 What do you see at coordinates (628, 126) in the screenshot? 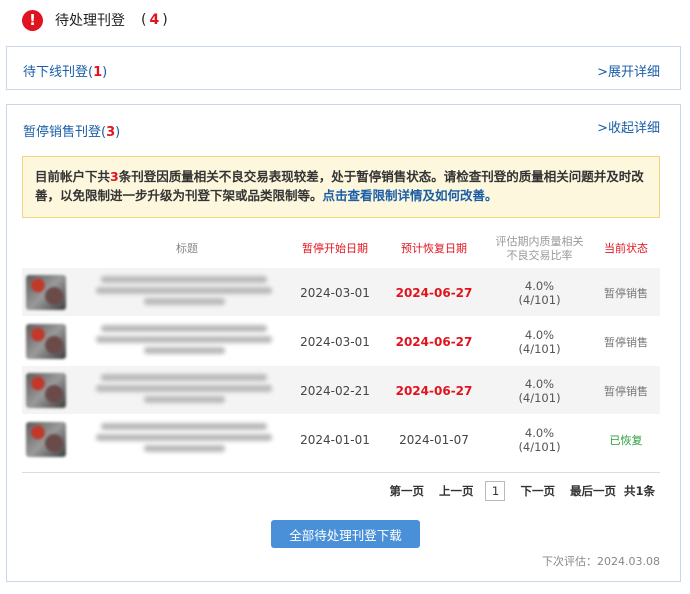
I see `collapse-details-link: >收起详细` at bounding box center [628, 126].